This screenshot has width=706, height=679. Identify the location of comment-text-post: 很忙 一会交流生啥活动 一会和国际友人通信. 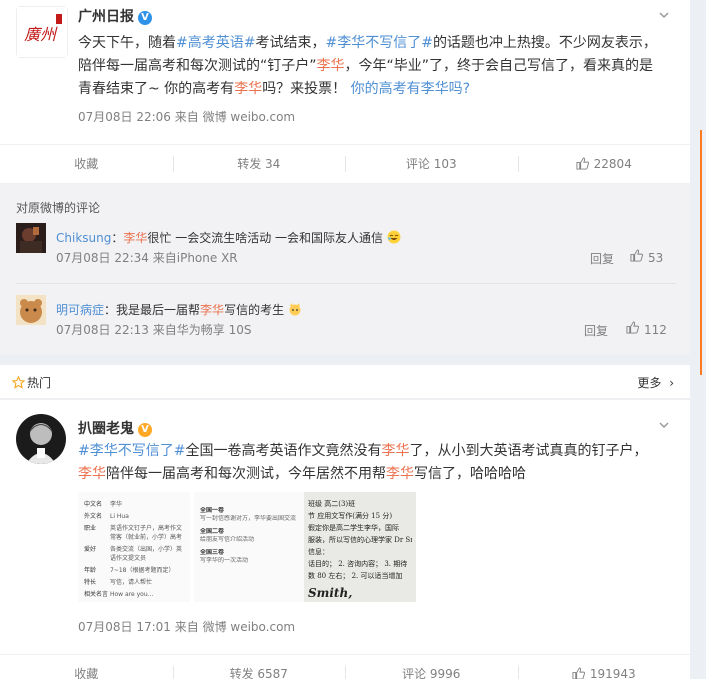
(265, 238).